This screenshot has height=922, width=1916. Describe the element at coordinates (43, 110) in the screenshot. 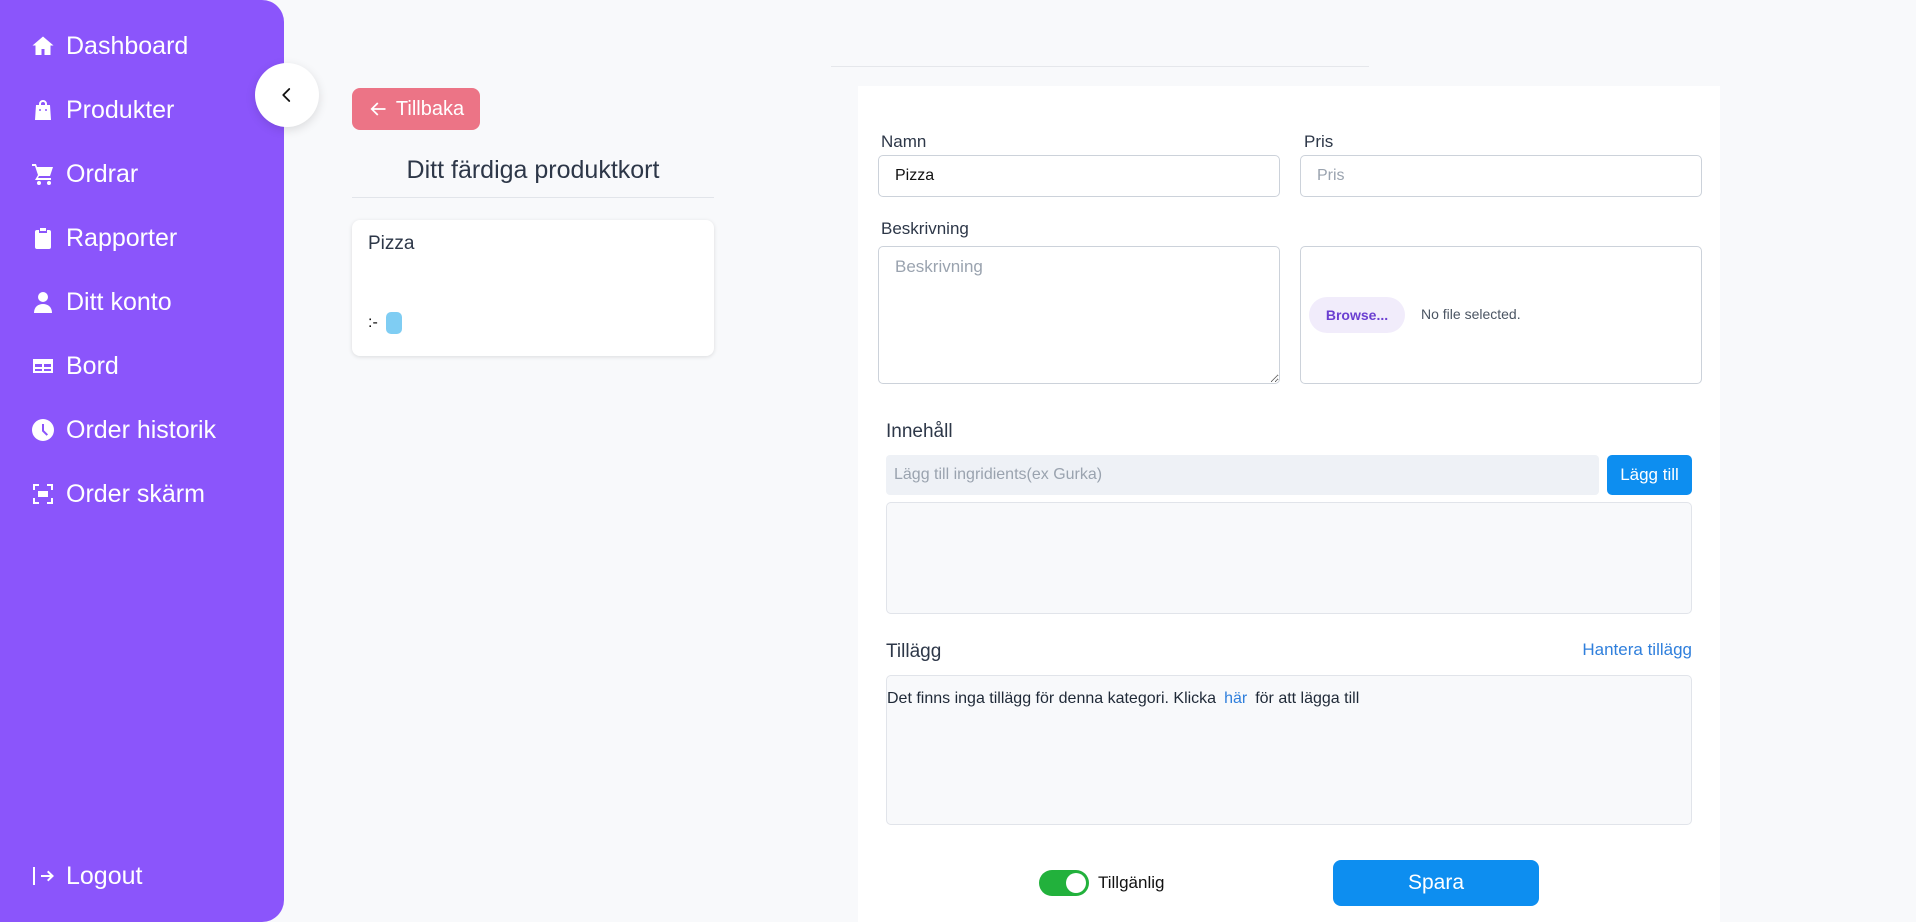

I see `shopping-bag-icon` at that location.